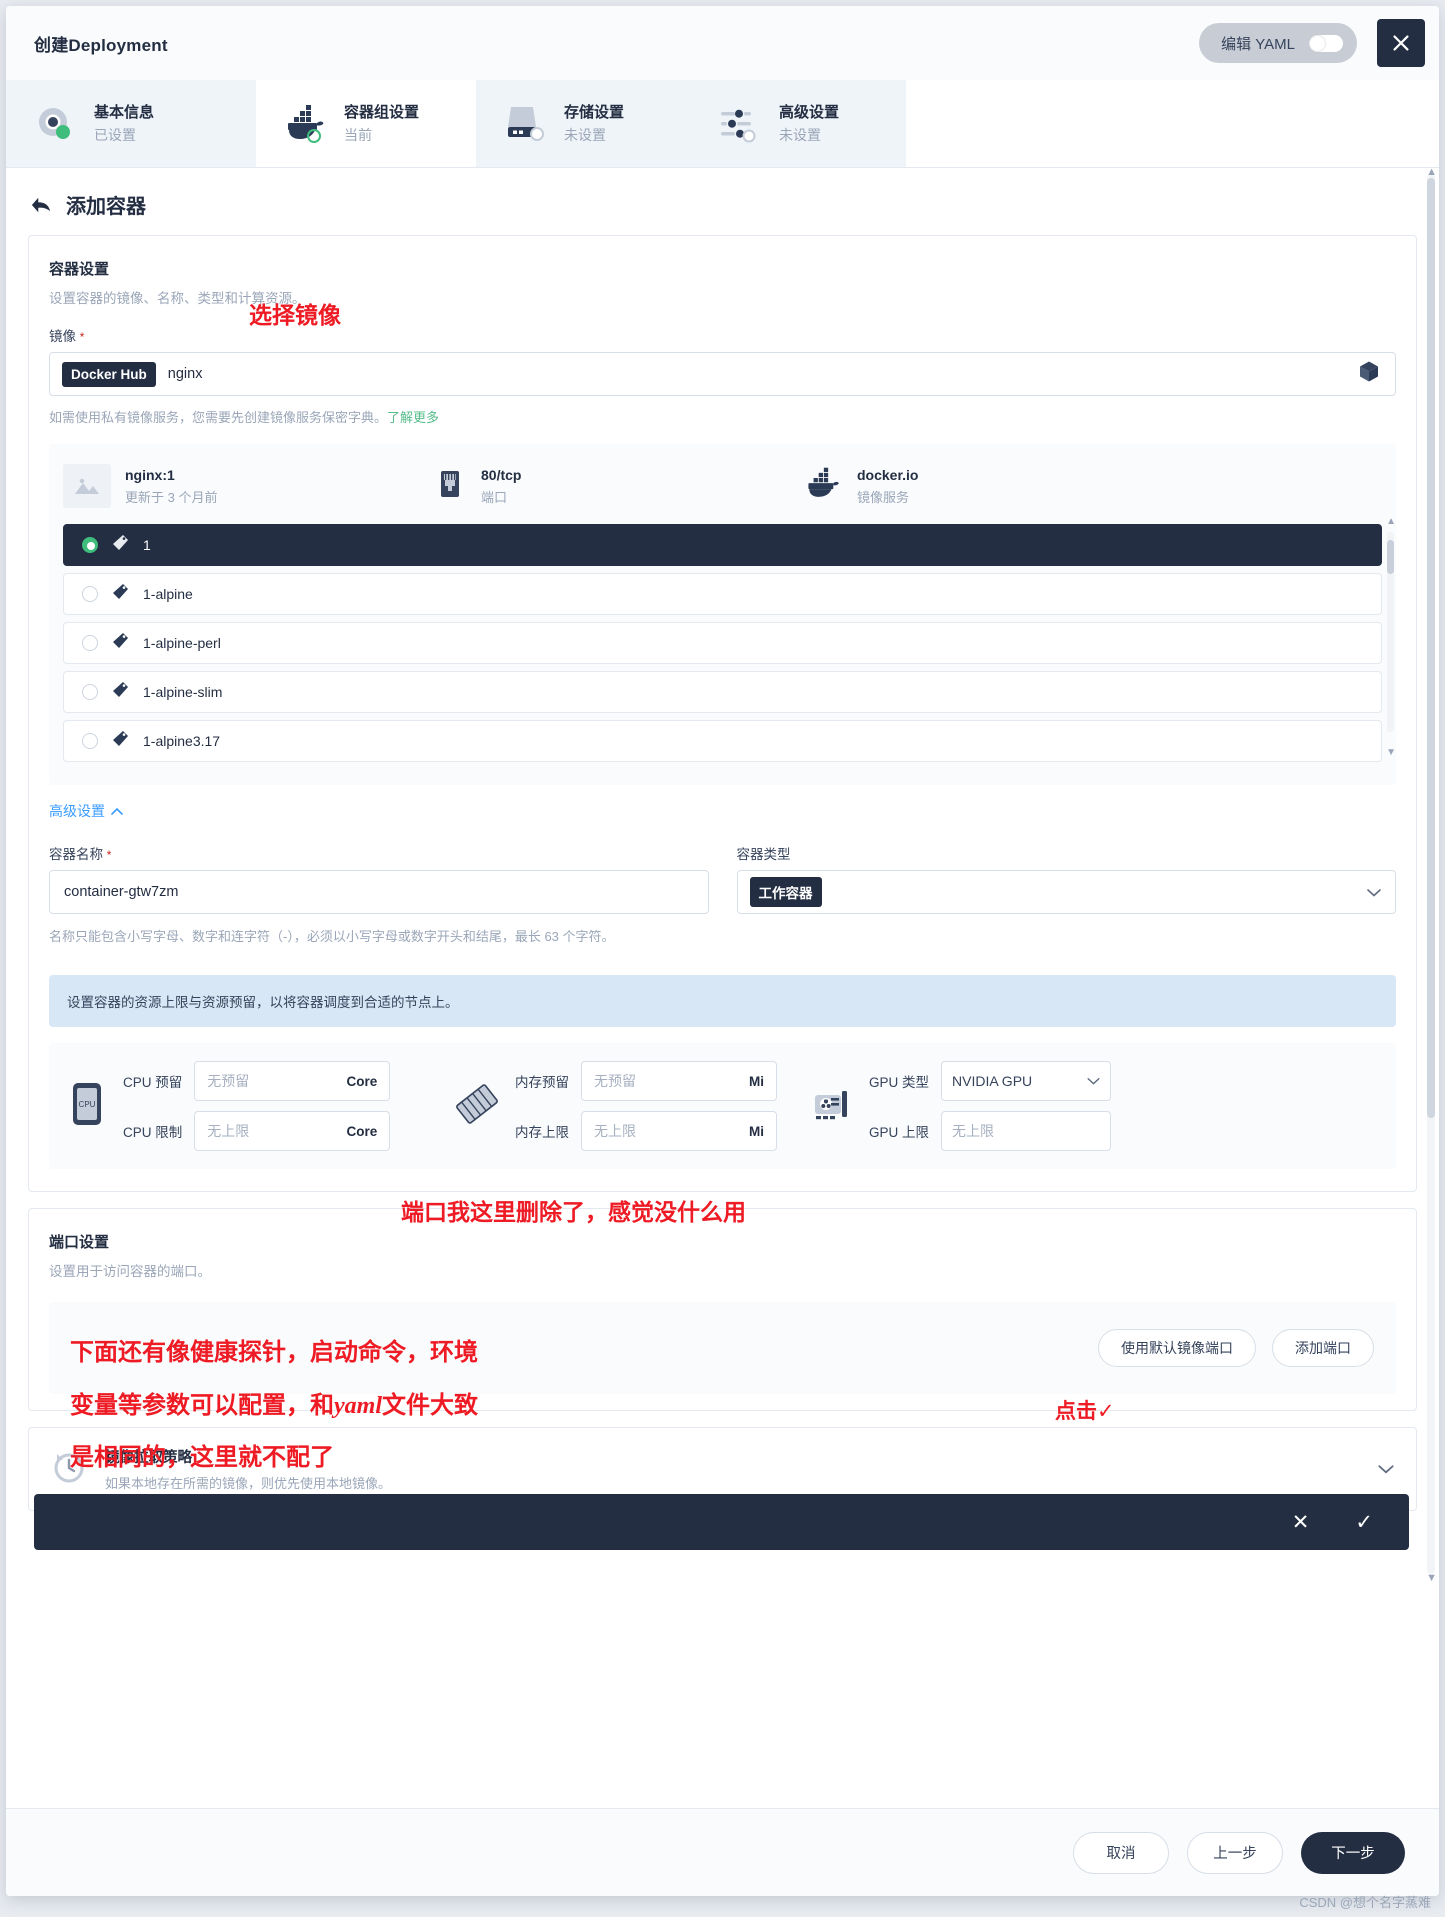 The image size is (1445, 1917). Describe the element at coordinates (413, 417) in the screenshot. I see `learn-more-link: 了解更多` at that location.